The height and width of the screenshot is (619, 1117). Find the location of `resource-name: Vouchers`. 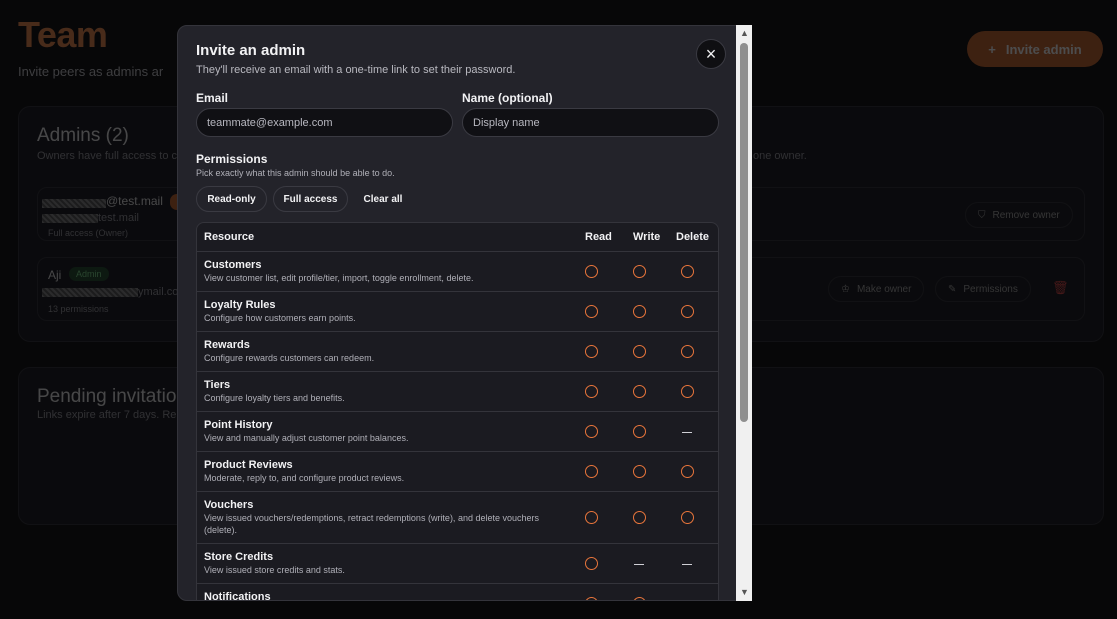

resource-name: Vouchers is located at coordinates (229, 505).